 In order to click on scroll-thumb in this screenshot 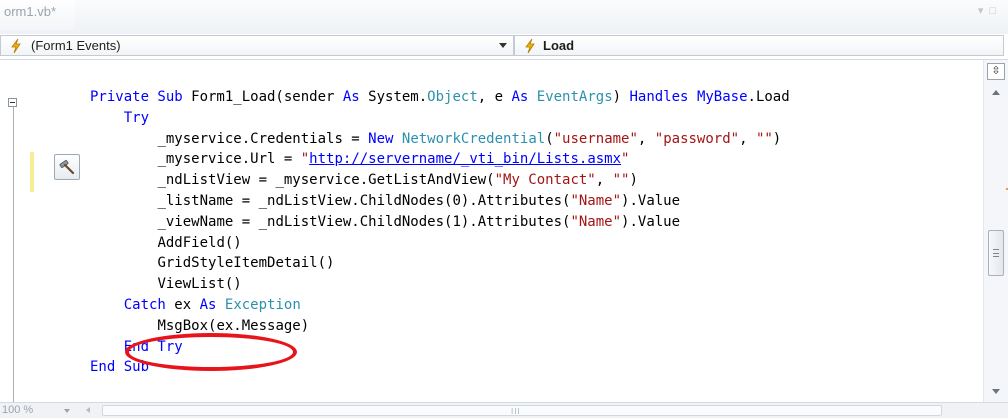, I will do `click(996, 253)`.